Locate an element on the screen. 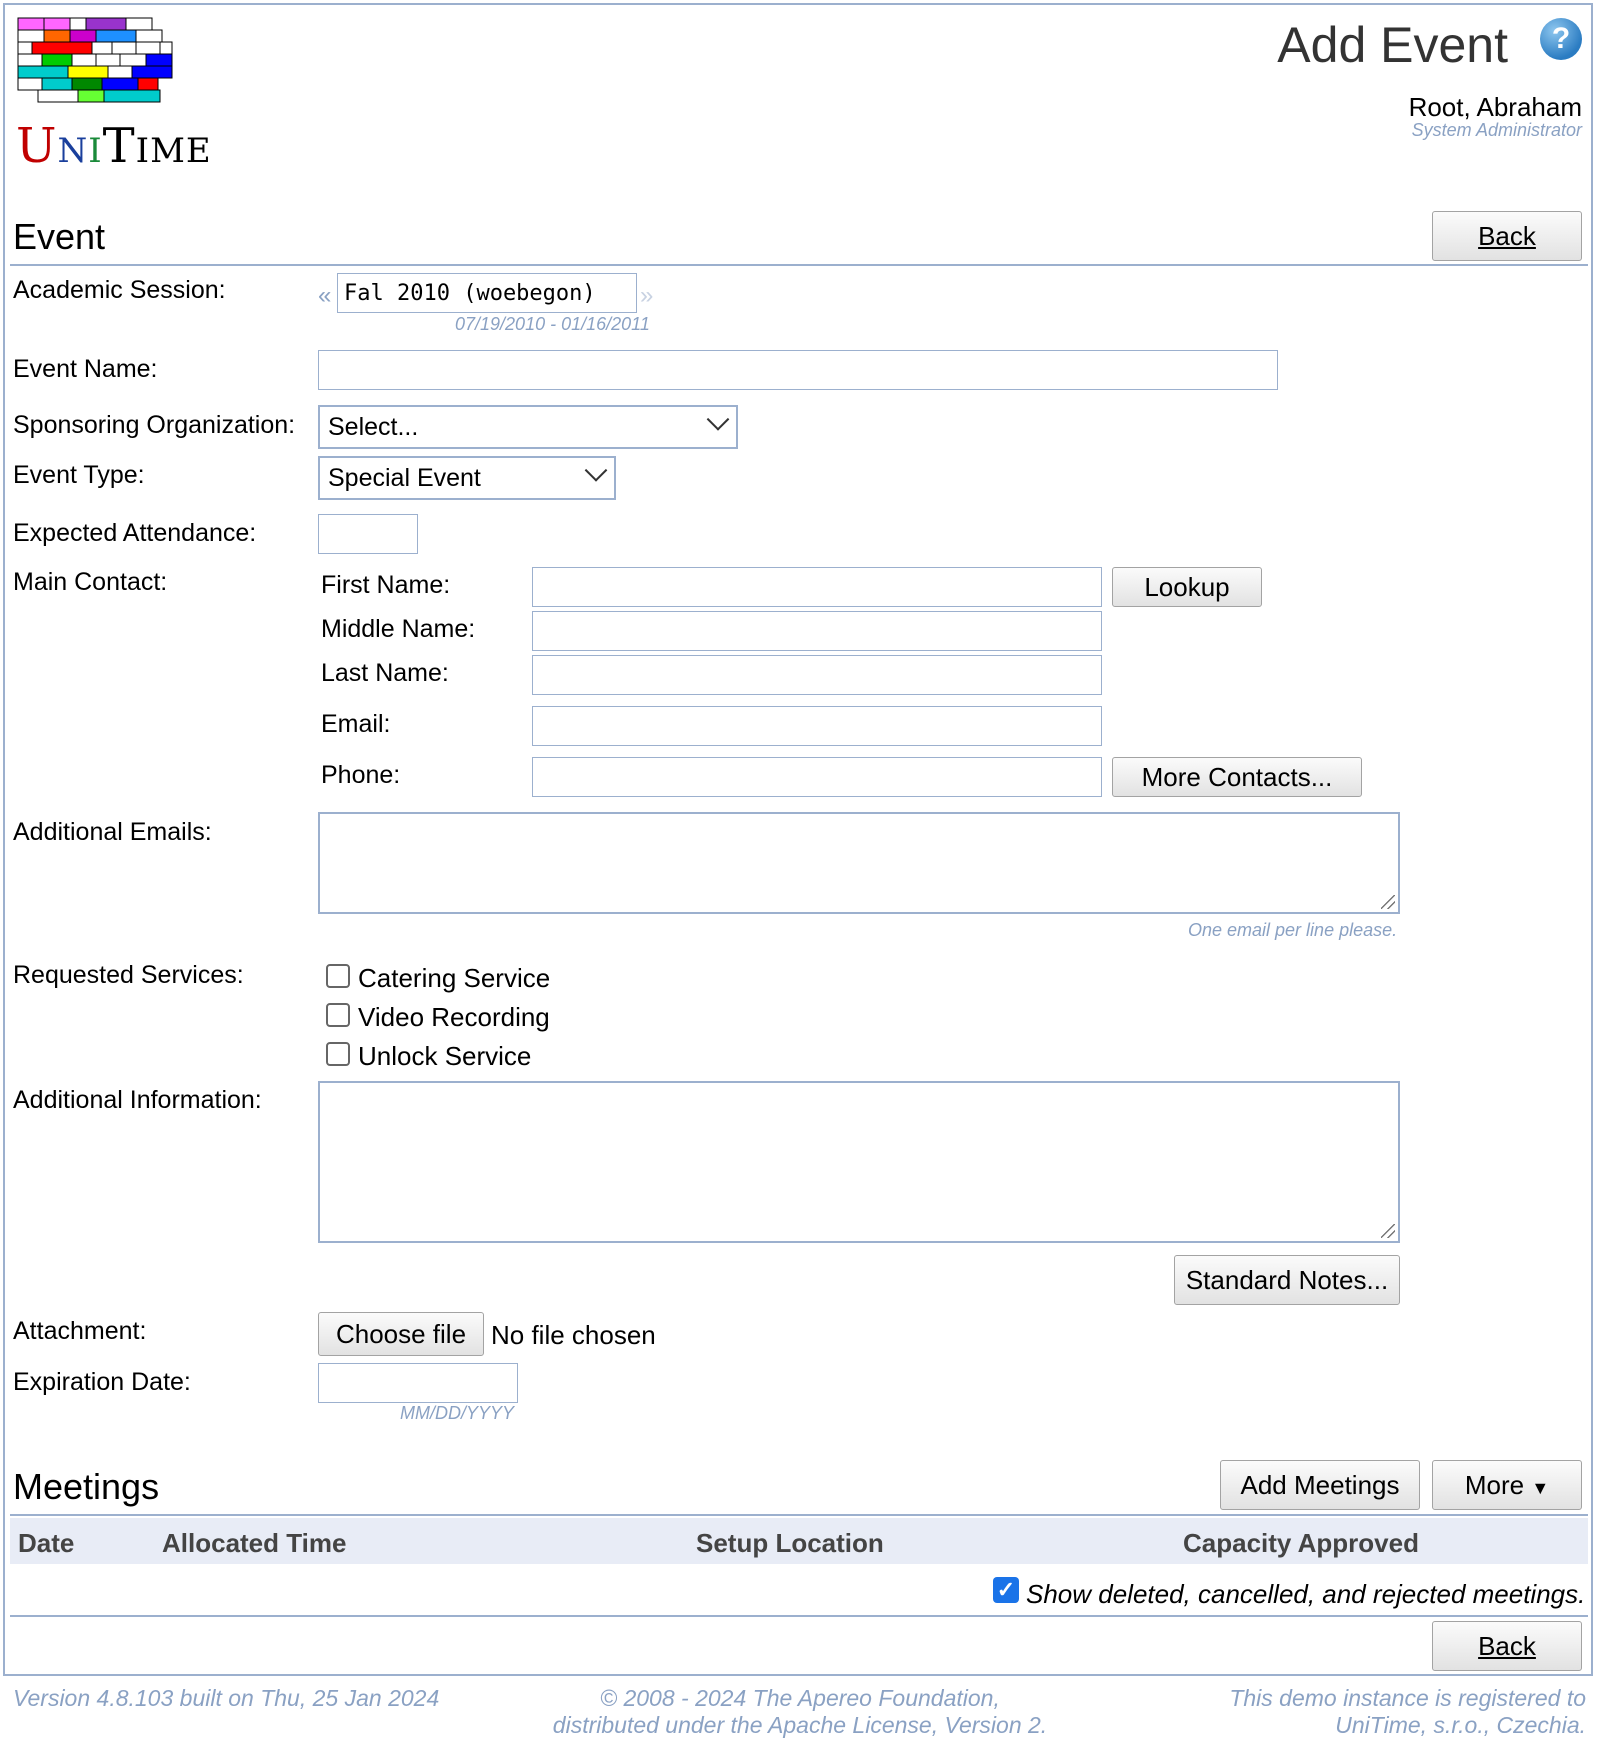  event-type-select: Special Event is located at coordinates (467, 478).